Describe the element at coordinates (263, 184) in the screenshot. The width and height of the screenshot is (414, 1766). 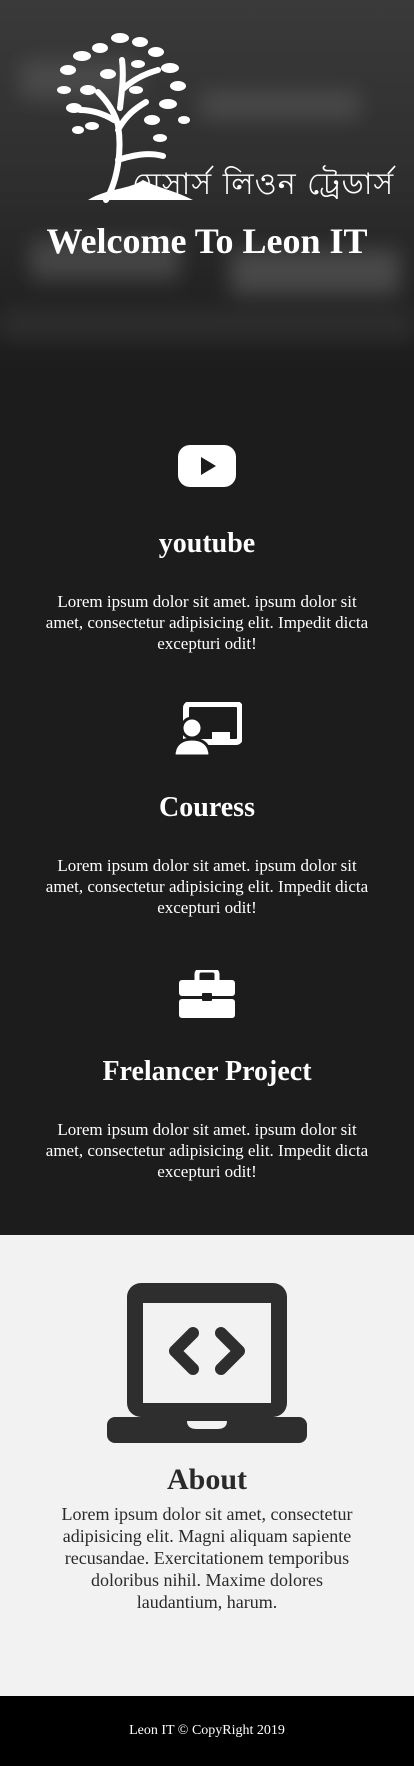
I see `logo-text: মেসার্স লিওন ট্রেডার্স` at that location.